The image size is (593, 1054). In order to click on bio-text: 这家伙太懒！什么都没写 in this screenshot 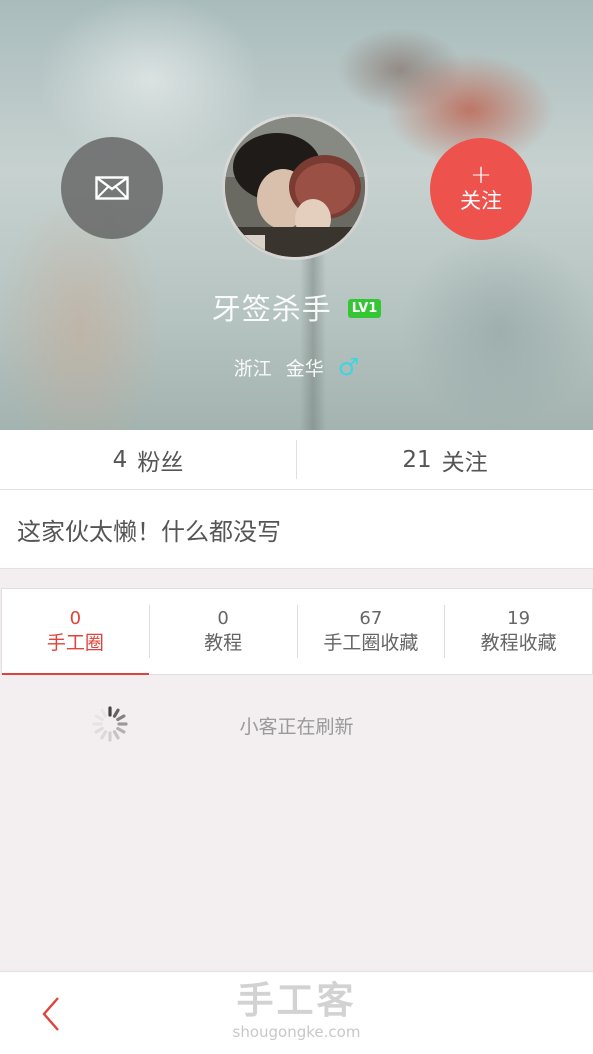, I will do `click(149, 531)`.